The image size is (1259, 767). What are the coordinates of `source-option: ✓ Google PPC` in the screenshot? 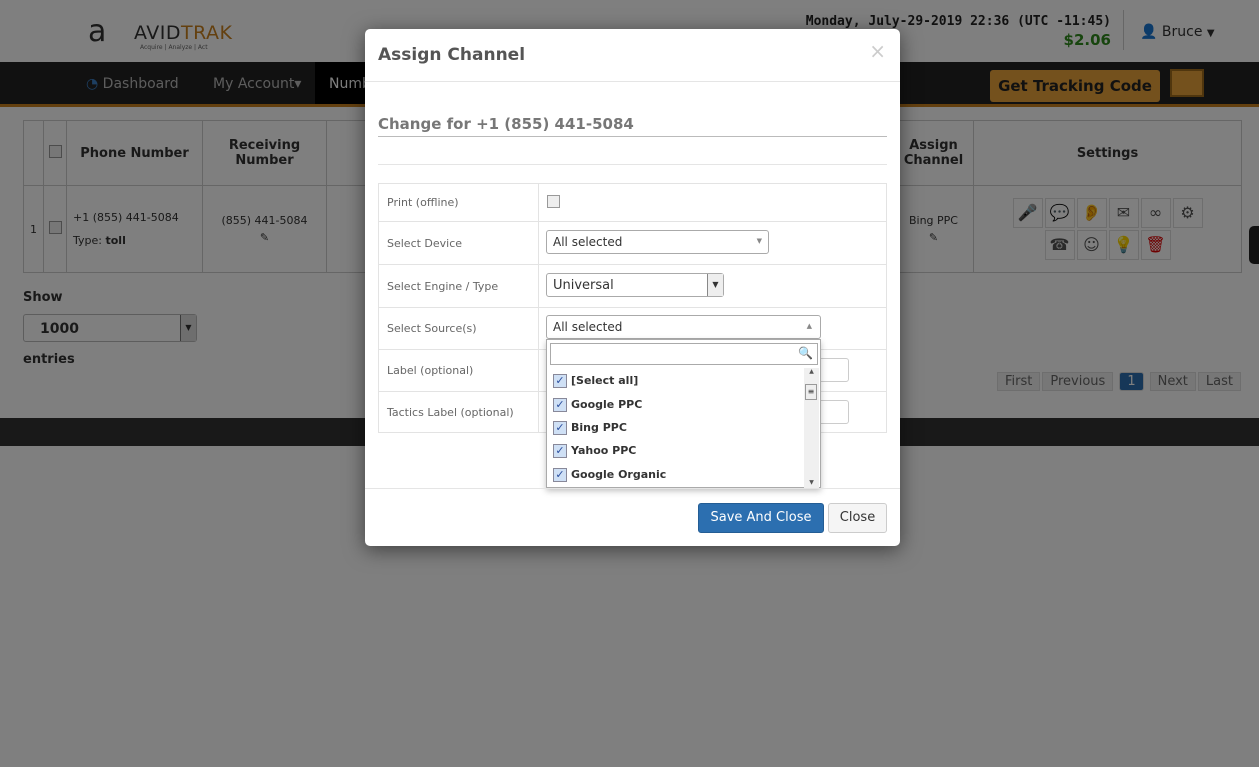 It's located at (597, 405).